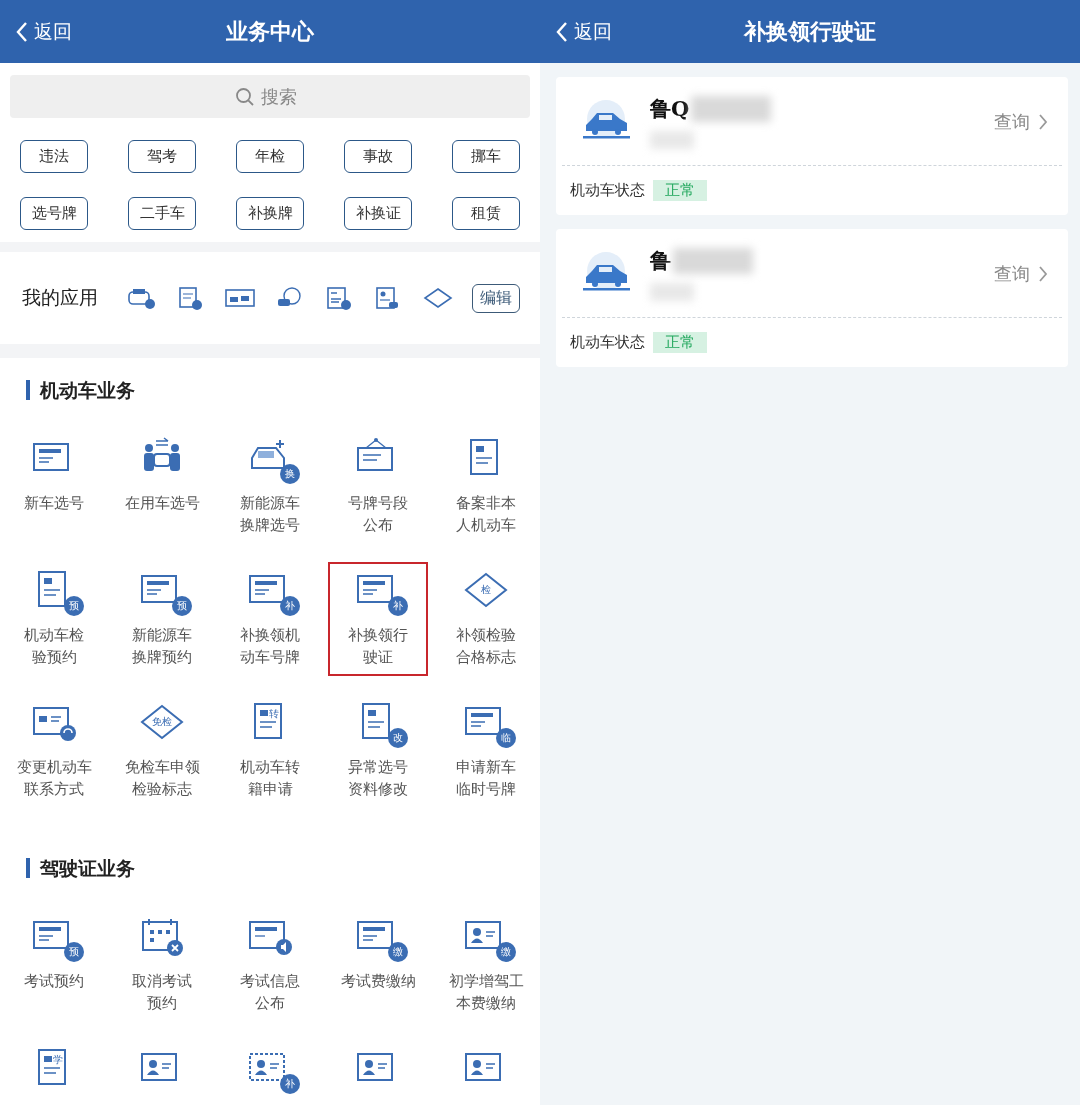  I want to click on category-tag: 补换牌, so click(270, 213).